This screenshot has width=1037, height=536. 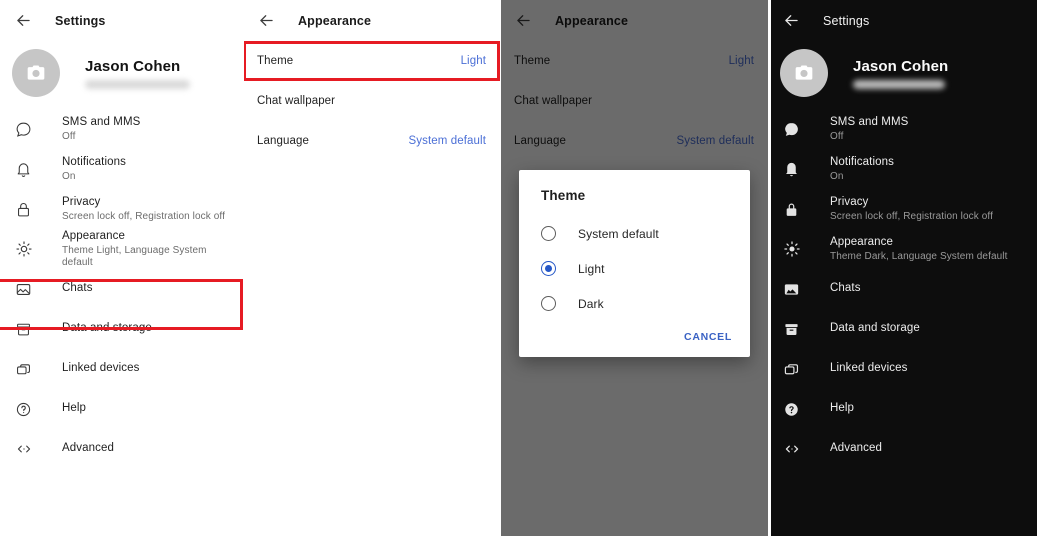 I want to click on row-value: System default, so click(x=447, y=141).